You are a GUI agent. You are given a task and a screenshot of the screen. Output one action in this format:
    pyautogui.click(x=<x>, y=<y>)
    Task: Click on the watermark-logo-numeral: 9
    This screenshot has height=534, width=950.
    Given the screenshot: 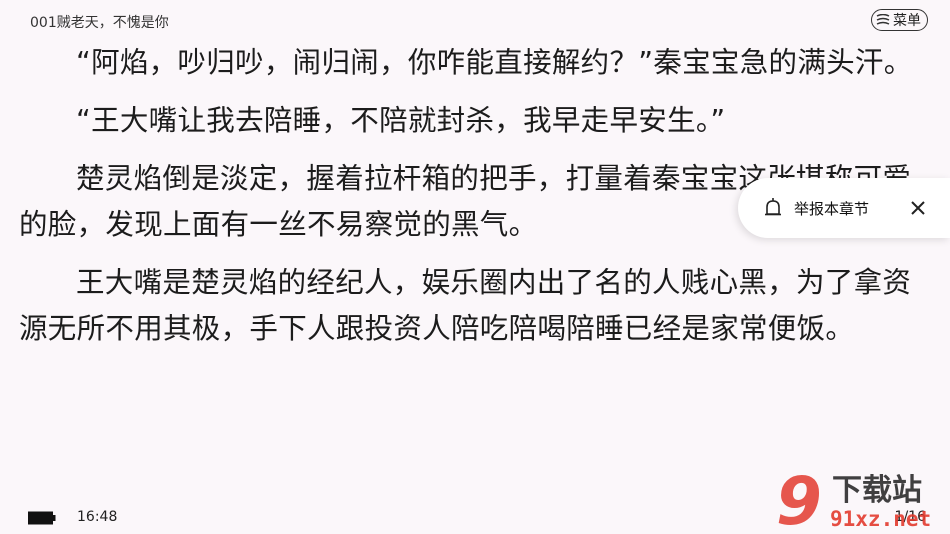 What is the action you would take?
    pyautogui.click(x=799, y=499)
    